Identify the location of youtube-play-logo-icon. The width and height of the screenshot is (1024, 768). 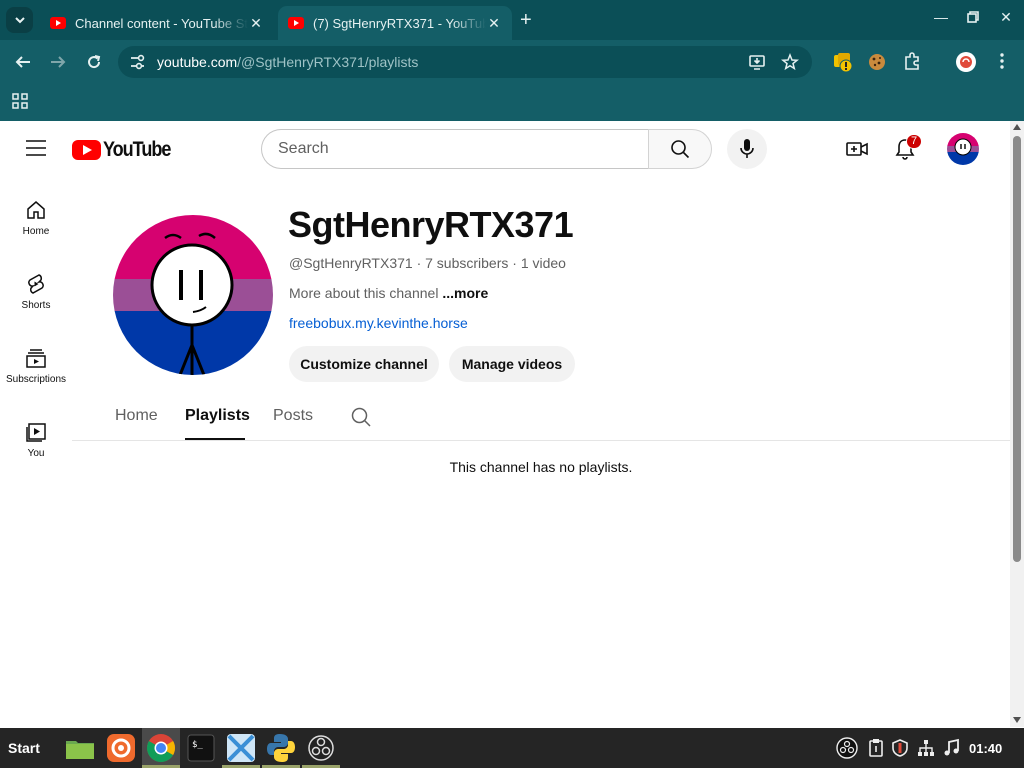
(86, 150).